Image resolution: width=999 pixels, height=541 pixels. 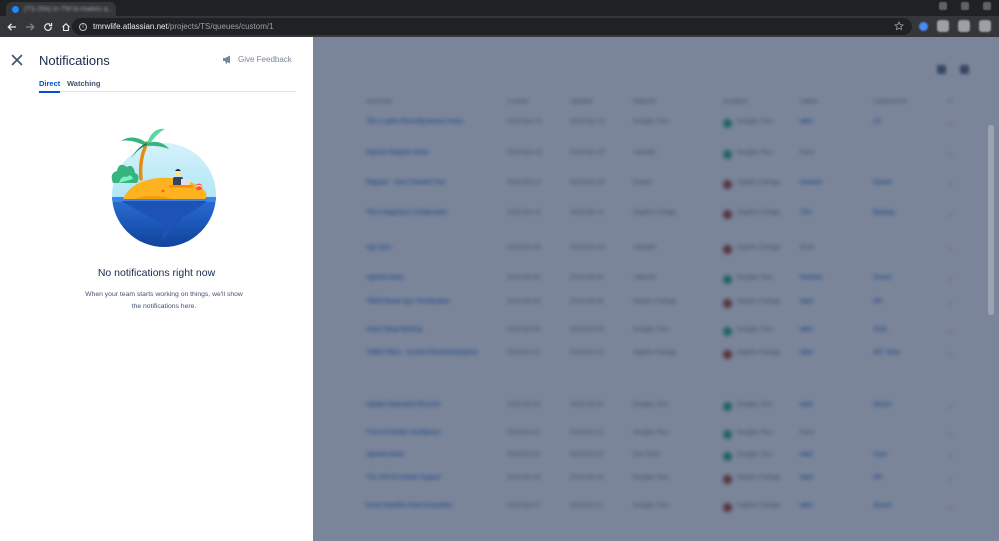 What do you see at coordinates (74, 60) in the screenshot?
I see `panel-title: Notifications` at bounding box center [74, 60].